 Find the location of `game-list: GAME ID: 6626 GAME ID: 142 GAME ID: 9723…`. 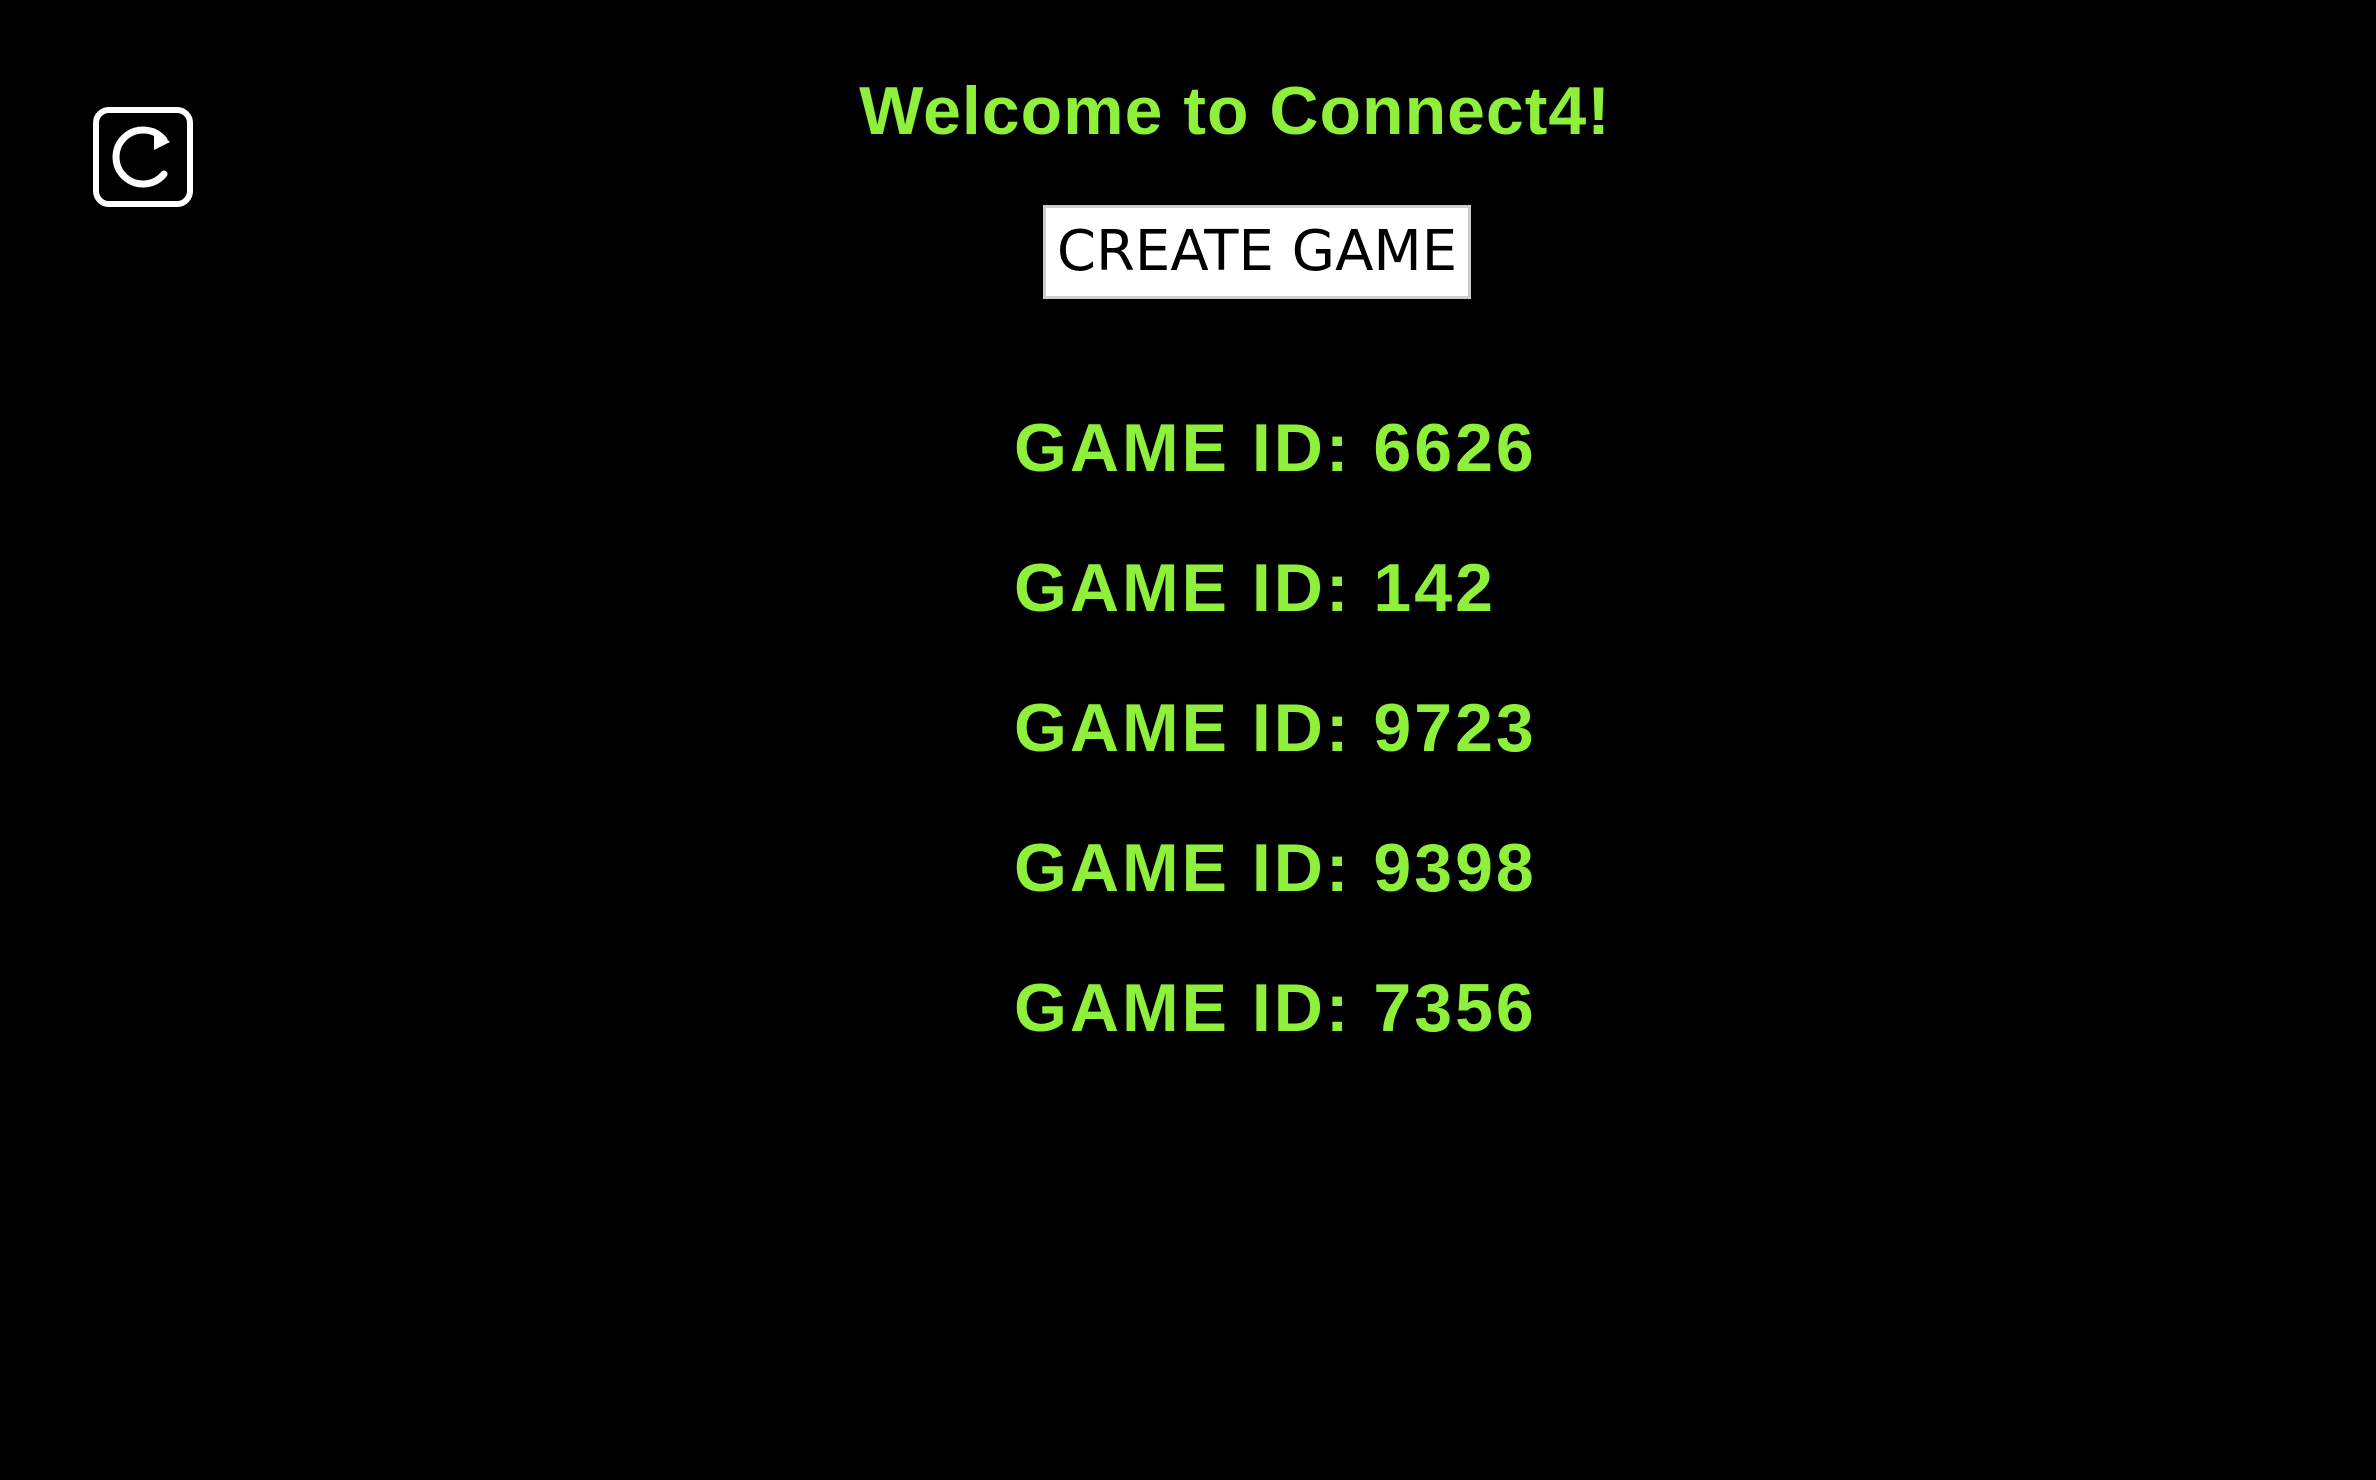

game-list: GAME ID: 6626 GAME ID: 142 GAME ID: 9723… is located at coordinates (1275, 728).